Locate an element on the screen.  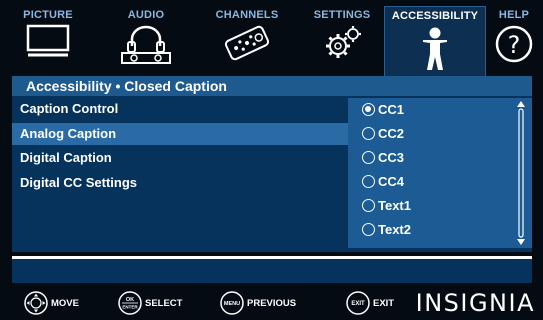
exit-button-icon: EXIT is located at coordinates (358, 303).